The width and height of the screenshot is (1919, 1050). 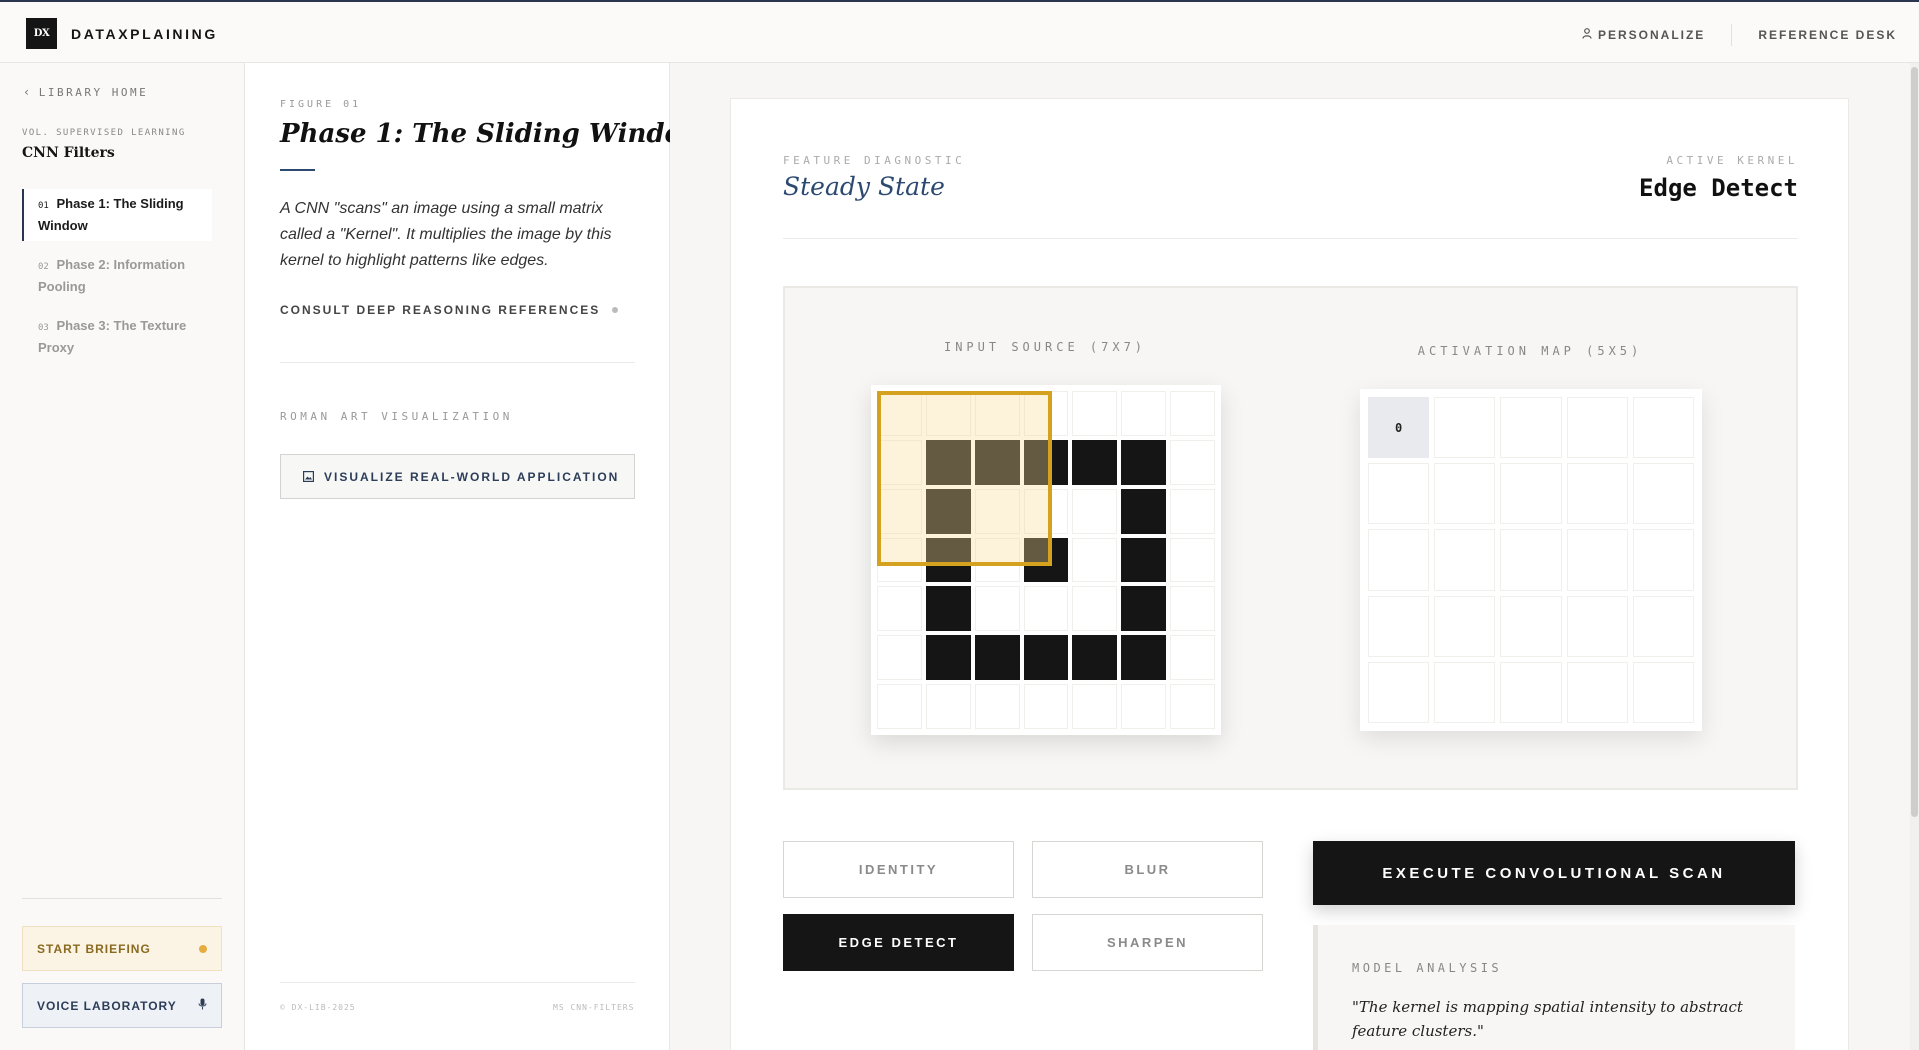 I want to click on person-icon, so click(x=1587, y=35).